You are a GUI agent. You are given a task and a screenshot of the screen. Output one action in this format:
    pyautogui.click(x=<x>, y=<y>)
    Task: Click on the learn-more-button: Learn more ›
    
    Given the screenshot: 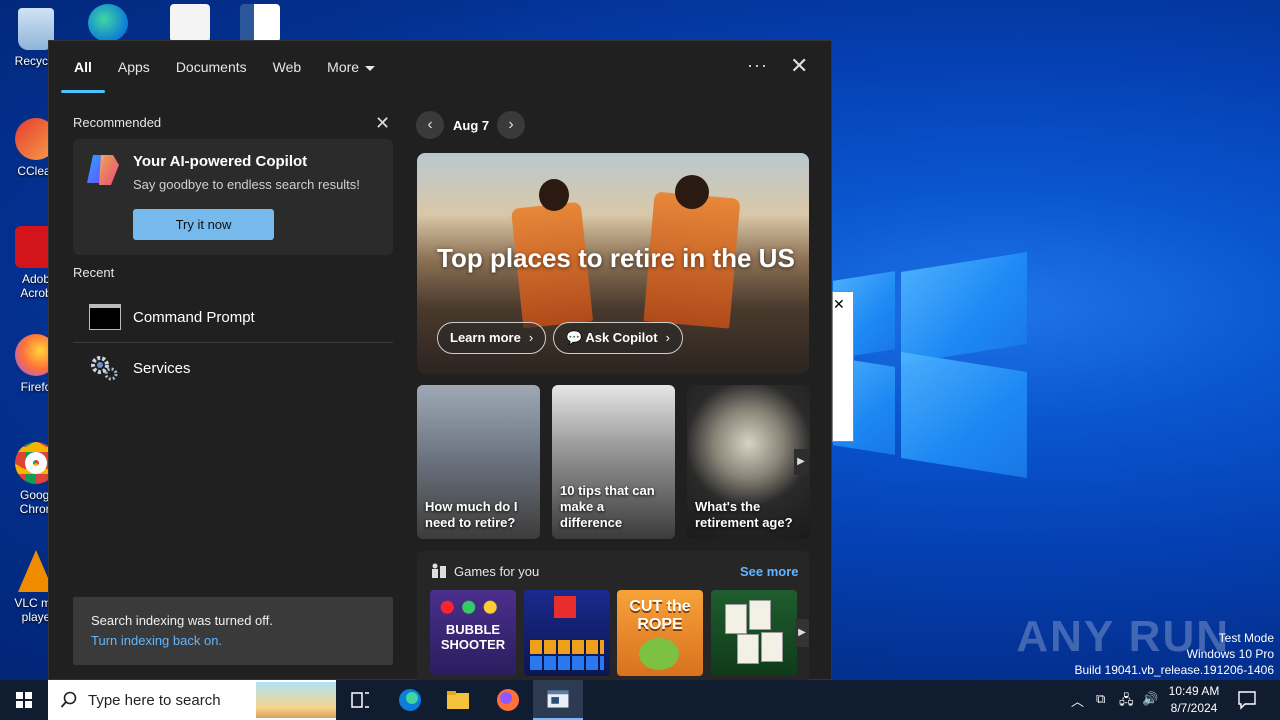 What is the action you would take?
    pyautogui.click(x=492, y=338)
    